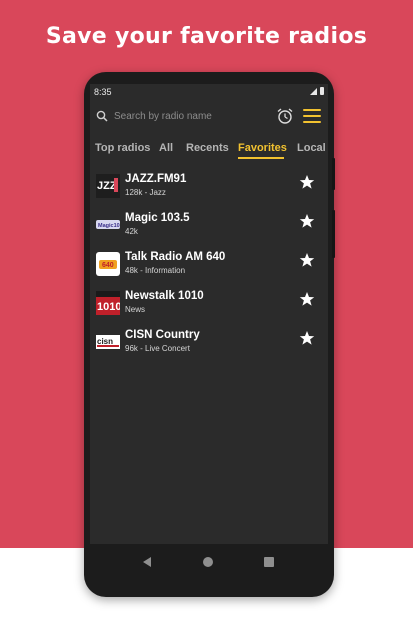 This screenshot has width=413, height=620. I want to click on phone-power-button, so click(333, 234).